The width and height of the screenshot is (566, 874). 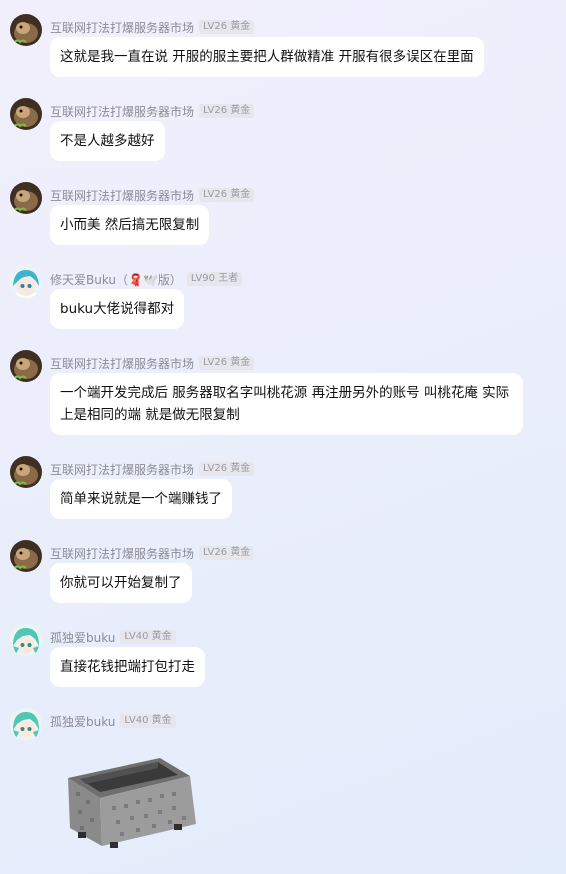 What do you see at coordinates (116, 279) in the screenshot?
I see `sender-name: 修天爱Buku（🧣🕊️版）` at bounding box center [116, 279].